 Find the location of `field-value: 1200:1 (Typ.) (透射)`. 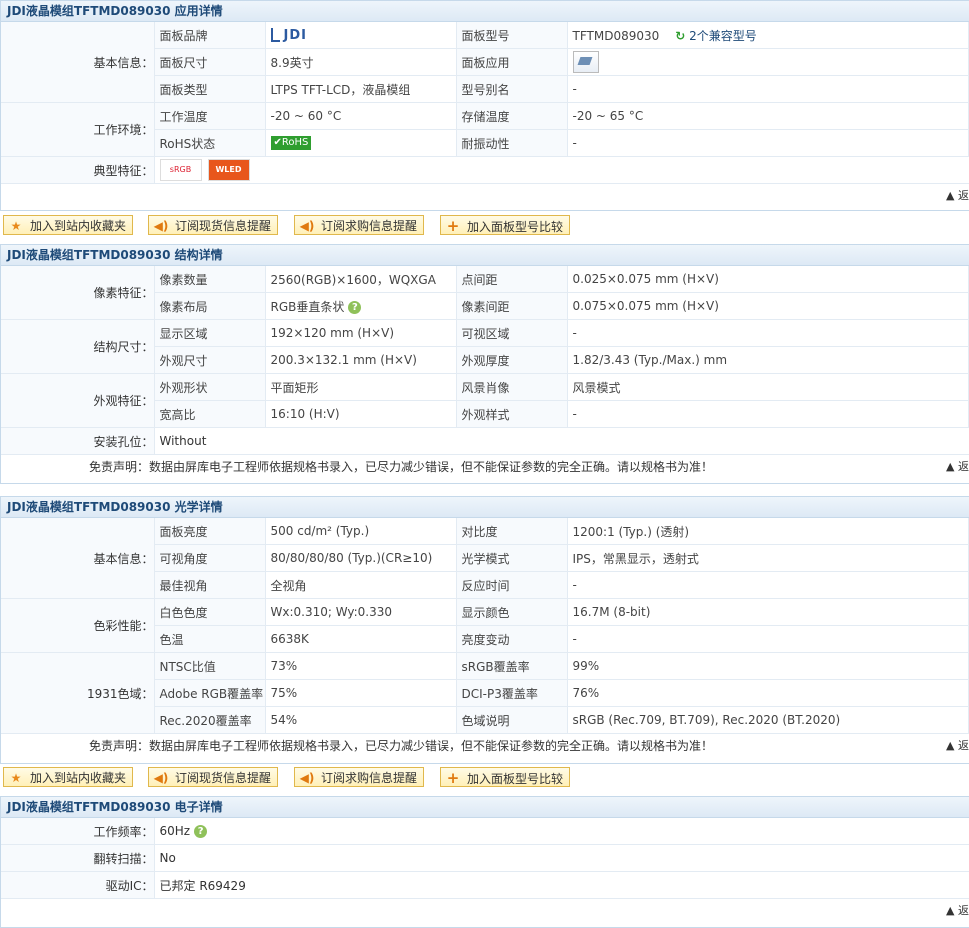

field-value: 1200:1 (Typ.) (透射) is located at coordinates (768, 531).